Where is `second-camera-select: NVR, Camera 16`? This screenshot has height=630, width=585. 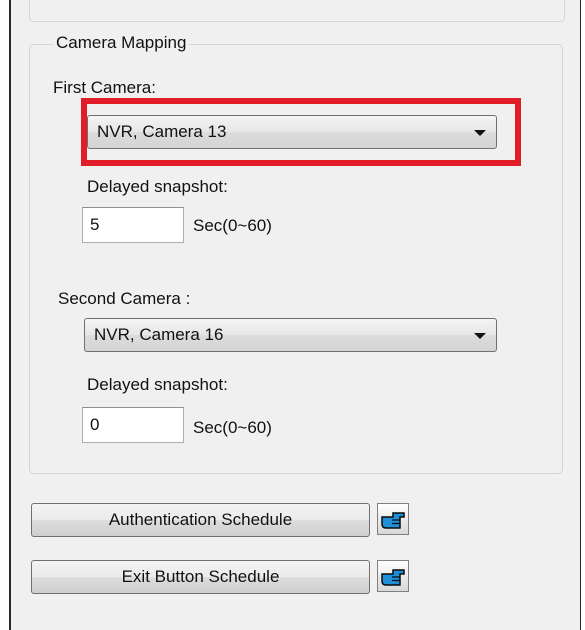 second-camera-select: NVR, Camera 16 is located at coordinates (290, 335).